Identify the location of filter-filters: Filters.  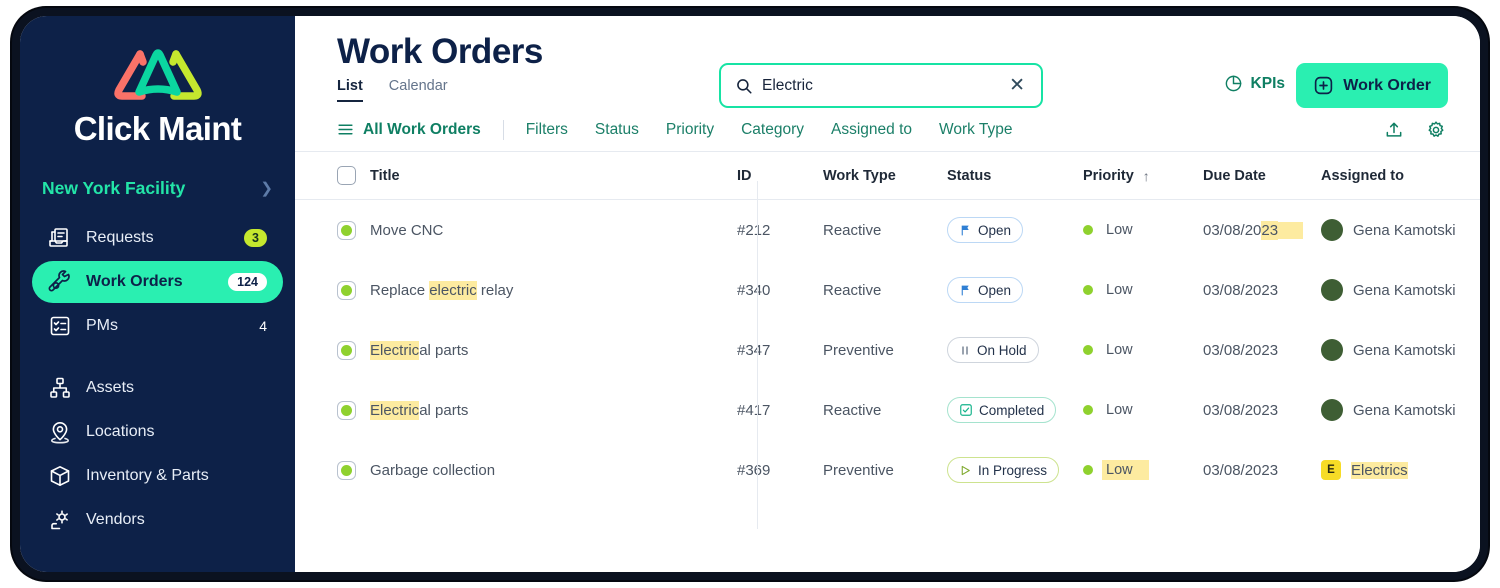
(547, 130).